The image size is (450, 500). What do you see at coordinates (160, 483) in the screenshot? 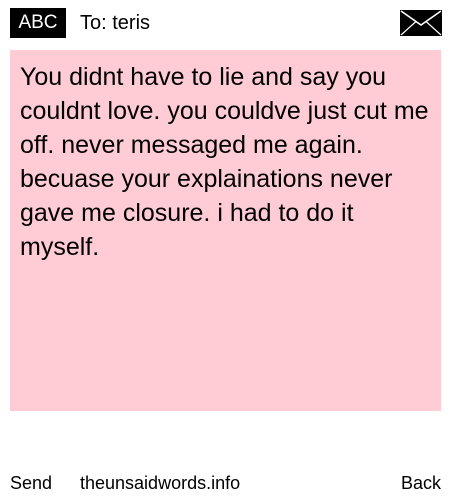
I see `site-link: theunsaidwords.info` at bounding box center [160, 483].